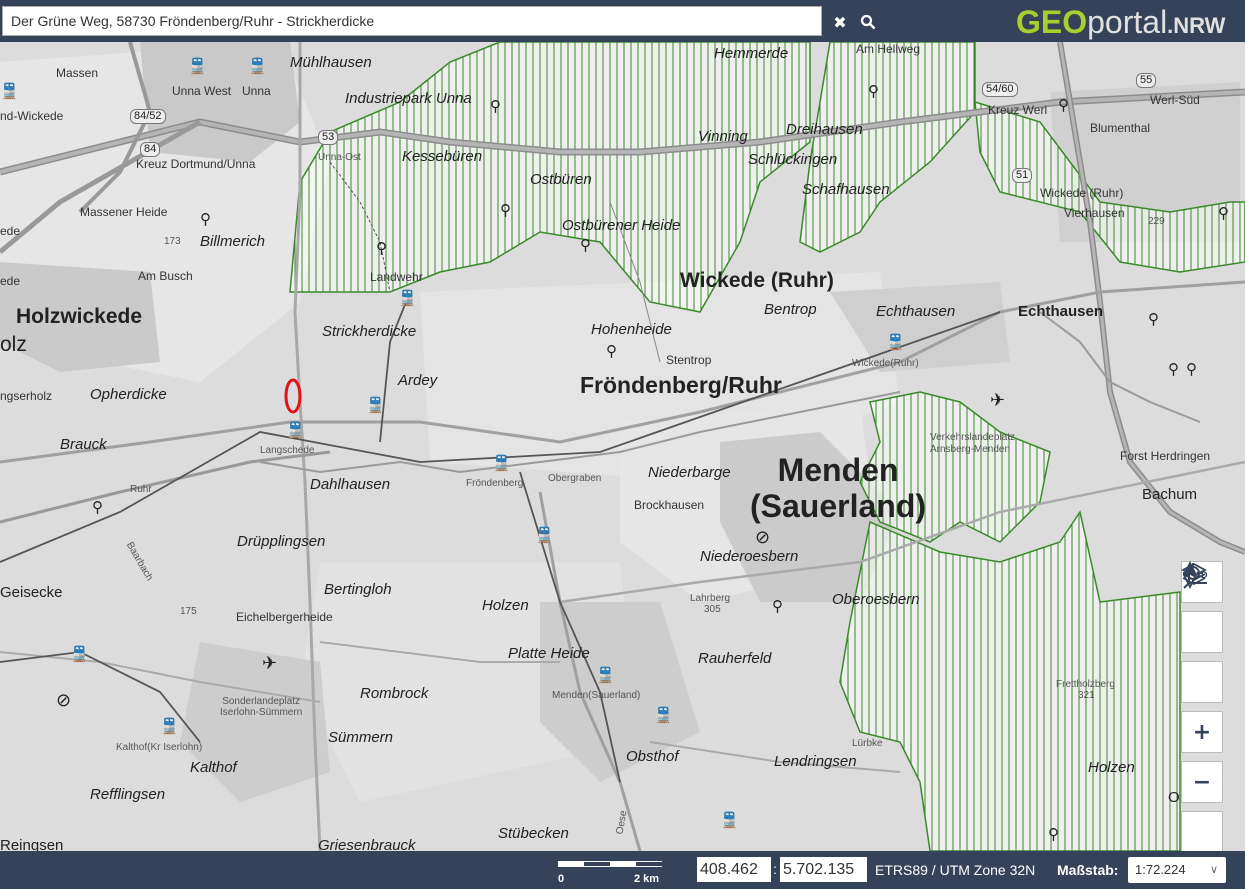 This screenshot has width=1245, height=889. What do you see at coordinates (1120, 128) in the screenshot?
I see `map-label-blumenthal: Blumenthal` at bounding box center [1120, 128].